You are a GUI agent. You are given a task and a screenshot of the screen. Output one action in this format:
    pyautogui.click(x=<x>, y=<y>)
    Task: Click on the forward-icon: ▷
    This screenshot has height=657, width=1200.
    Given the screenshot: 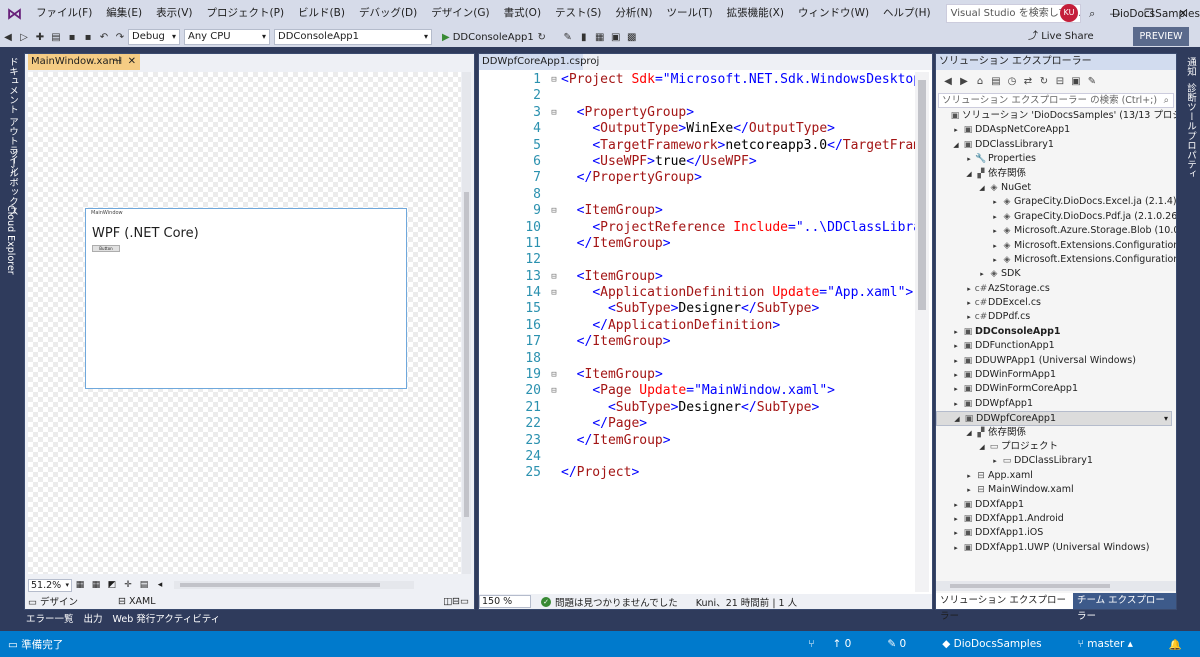 What is the action you would take?
    pyautogui.click(x=24, y=37)
    